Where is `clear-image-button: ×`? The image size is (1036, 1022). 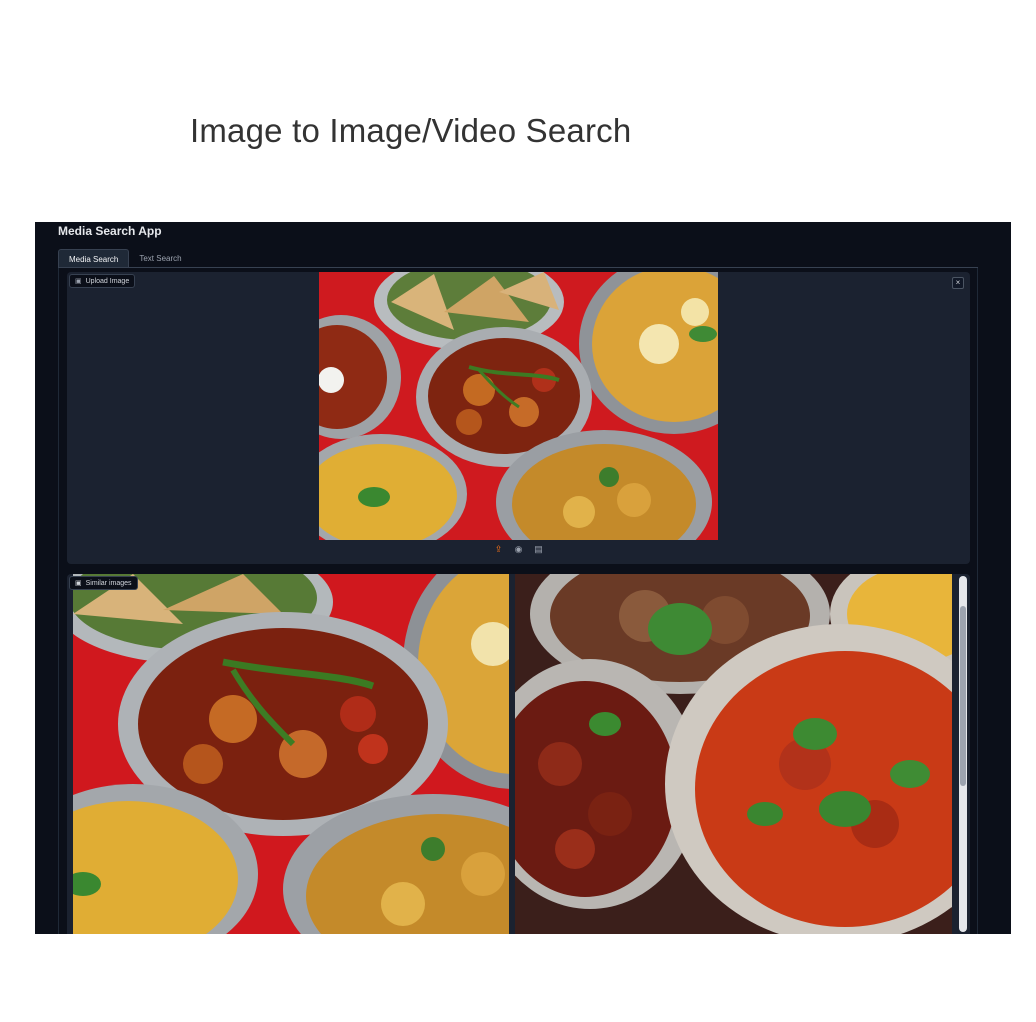 clear-image-button: × is located at coordinates (958, 283).